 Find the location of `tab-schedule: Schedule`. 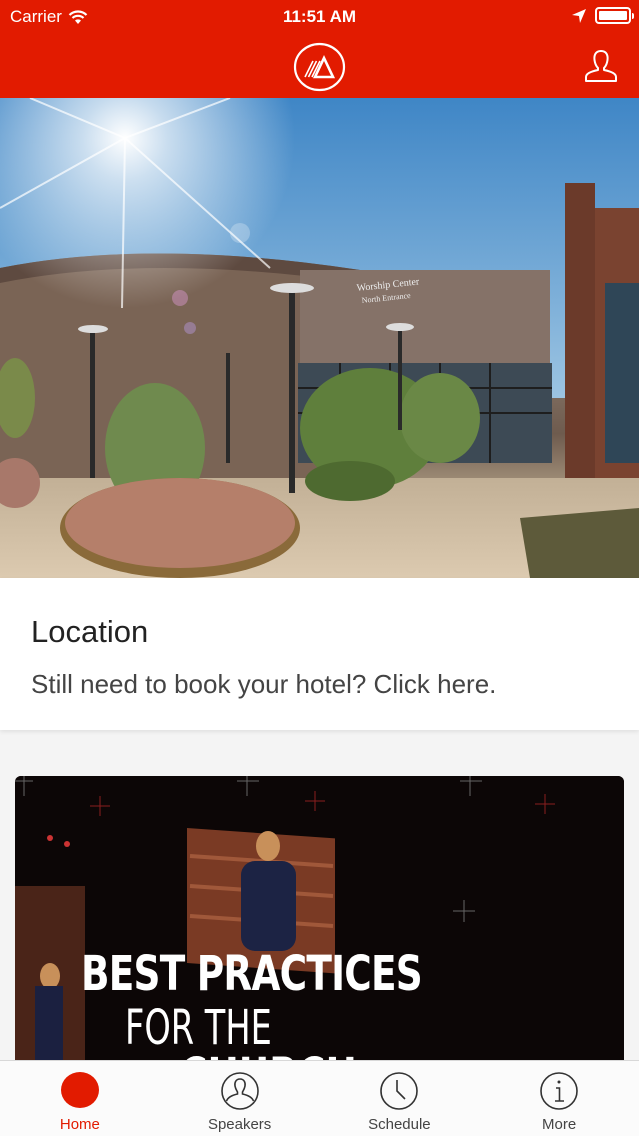

tab-schedule: Schedule is located at coordinates (400, 1098).